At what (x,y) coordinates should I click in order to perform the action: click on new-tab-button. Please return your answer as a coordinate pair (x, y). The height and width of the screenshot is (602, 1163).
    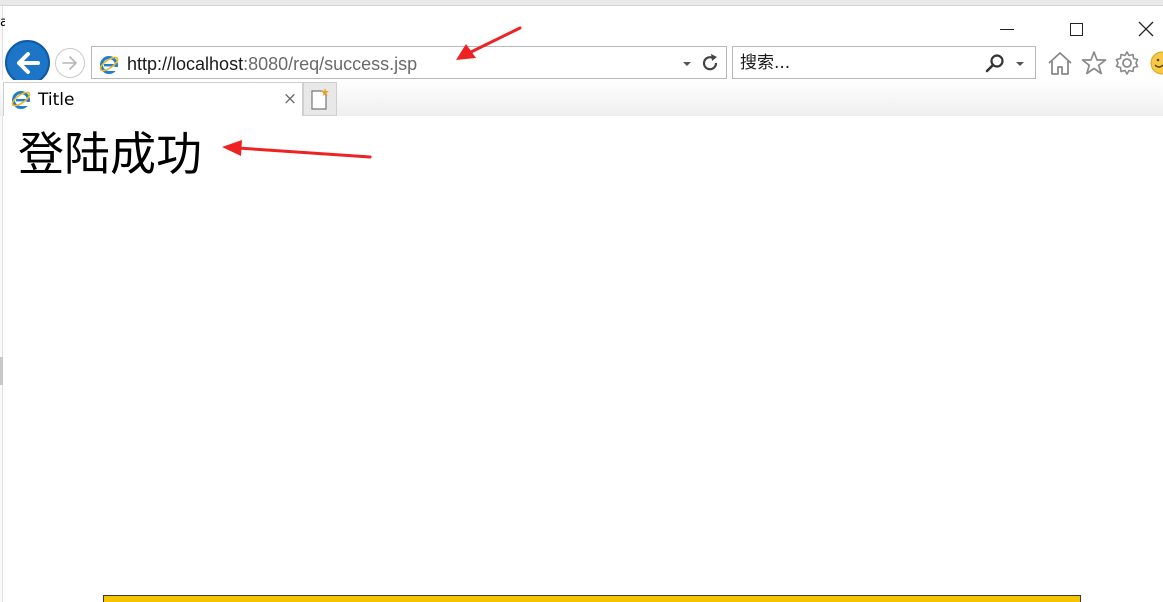
    Looking at the image, I should click on (320, 99).